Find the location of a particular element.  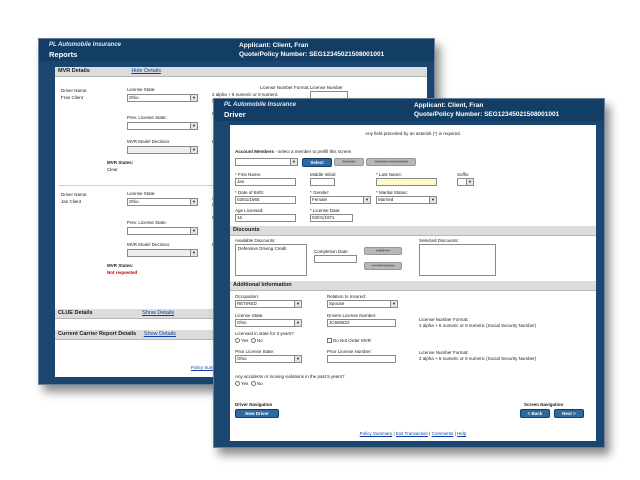

middle-initial-field is located at coordinates (322, 182).